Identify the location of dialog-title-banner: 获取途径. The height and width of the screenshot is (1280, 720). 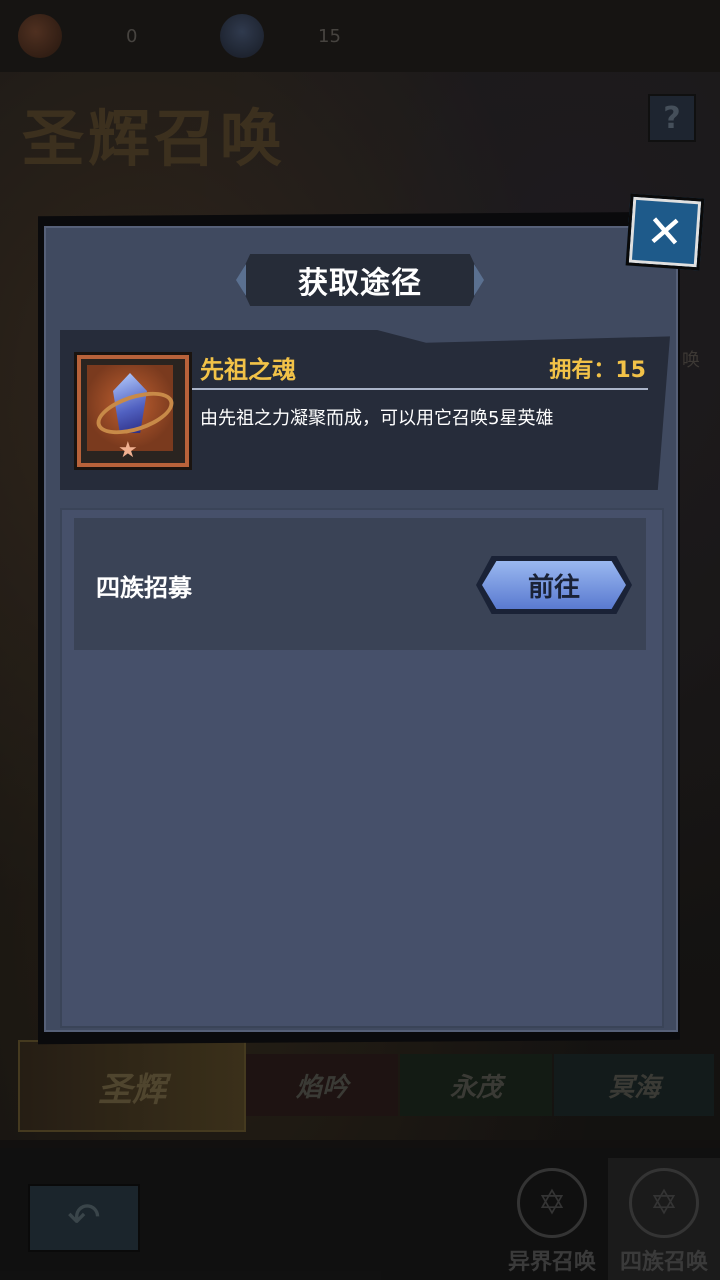
(360, 280).